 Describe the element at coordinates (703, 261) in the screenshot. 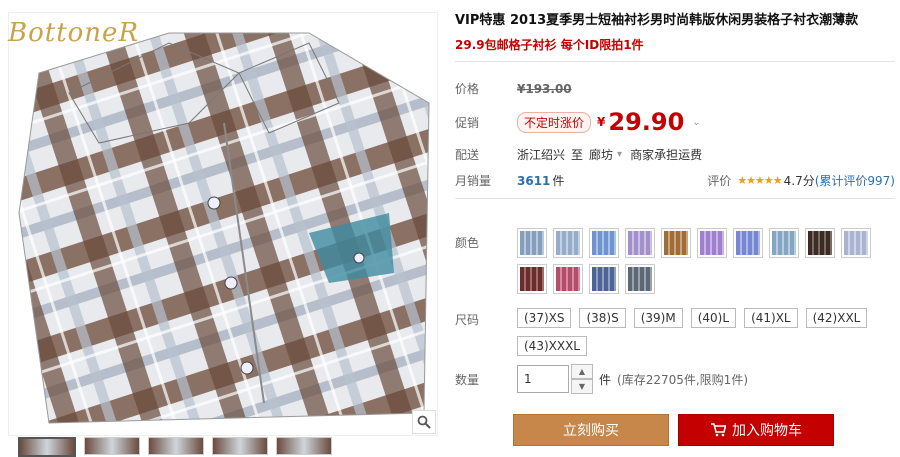

I see `color-swatches` at that location.